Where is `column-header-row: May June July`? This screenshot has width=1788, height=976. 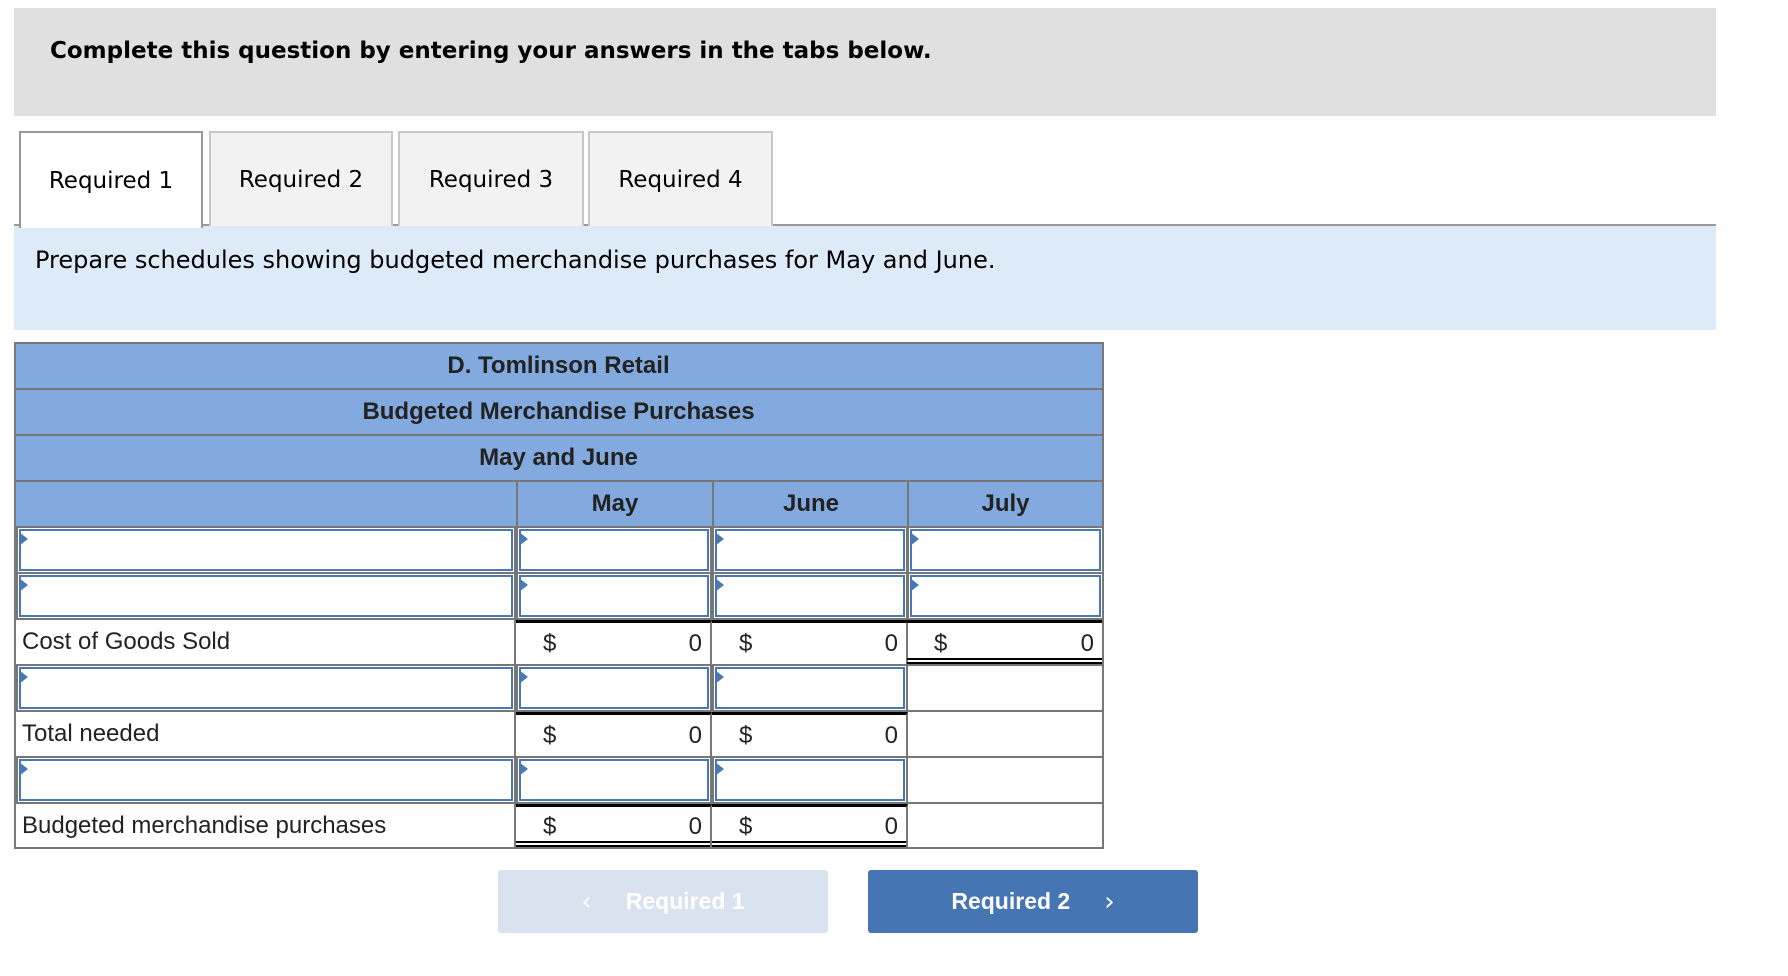
column-header-row: May June July is located at coordinates (559, 505).